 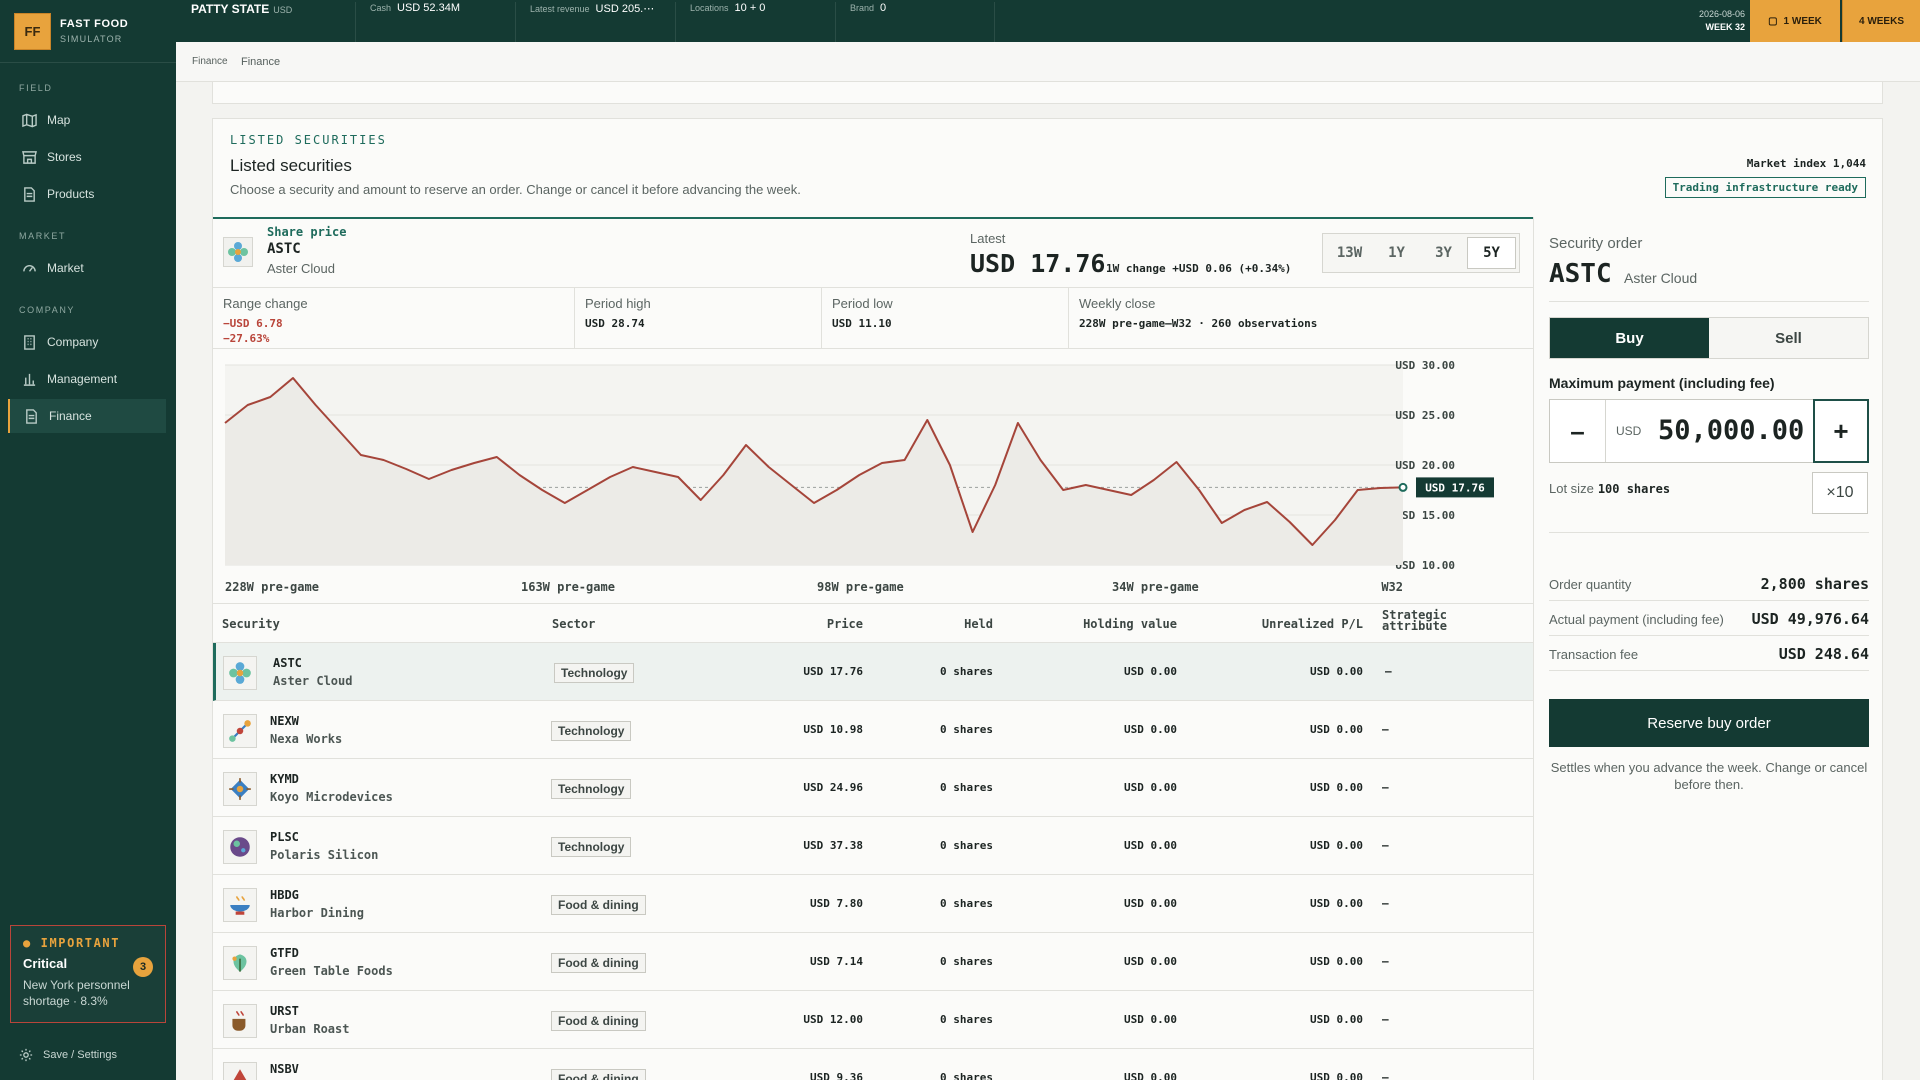 I want to click on app-title: FAST FOOD, so click(x=94, y=24).